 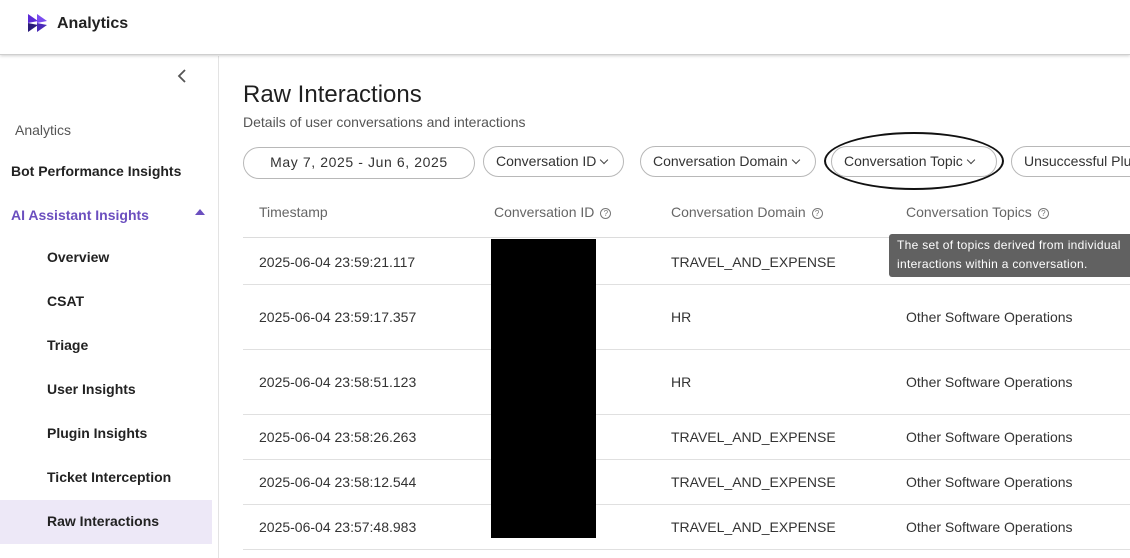 What do you see at coordinates (720, 161) in the screenshot?
I see `filter-label: Conversation Domain` at bounding box center [720, 161].